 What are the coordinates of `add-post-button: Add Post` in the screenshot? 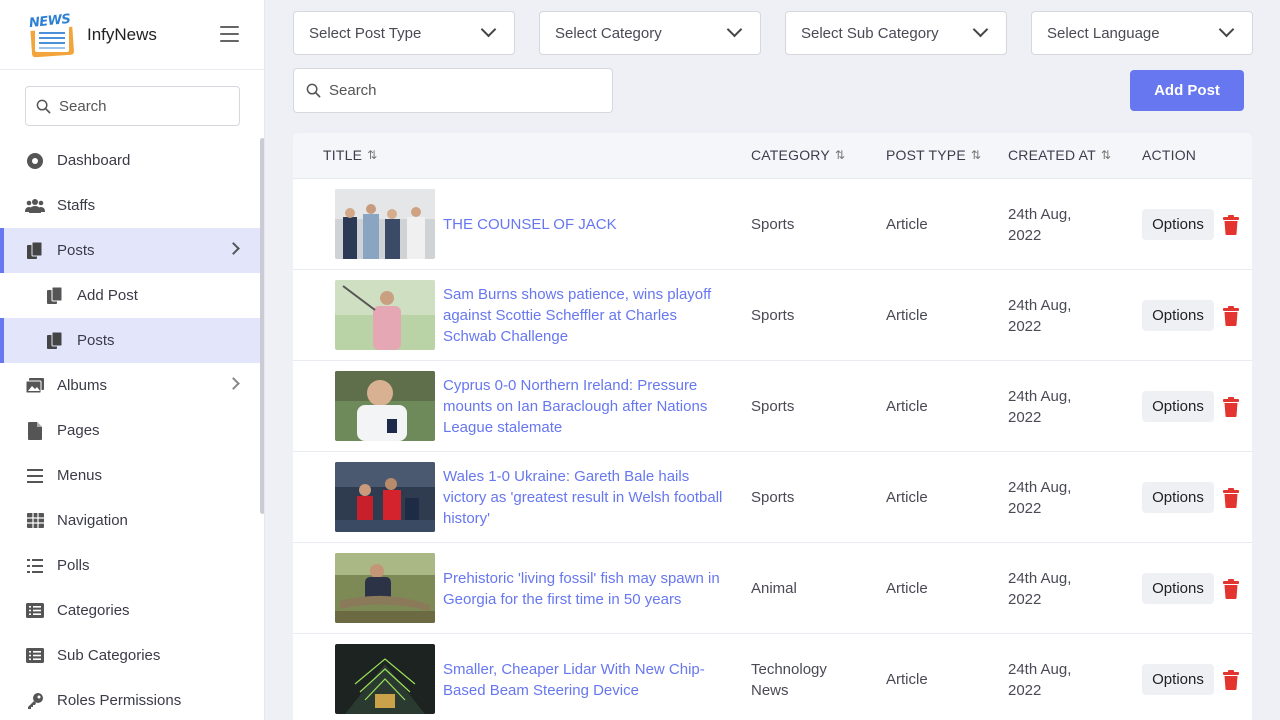 It's located at (1187, 90).